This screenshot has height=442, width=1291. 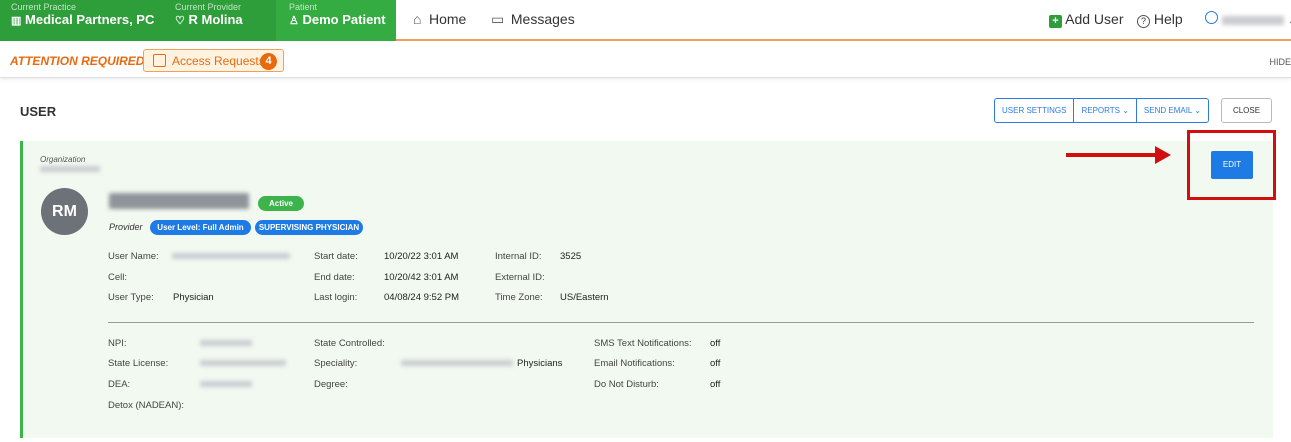 I want to click on annotation-arrow-shaft, so click(x=1113, y=155).